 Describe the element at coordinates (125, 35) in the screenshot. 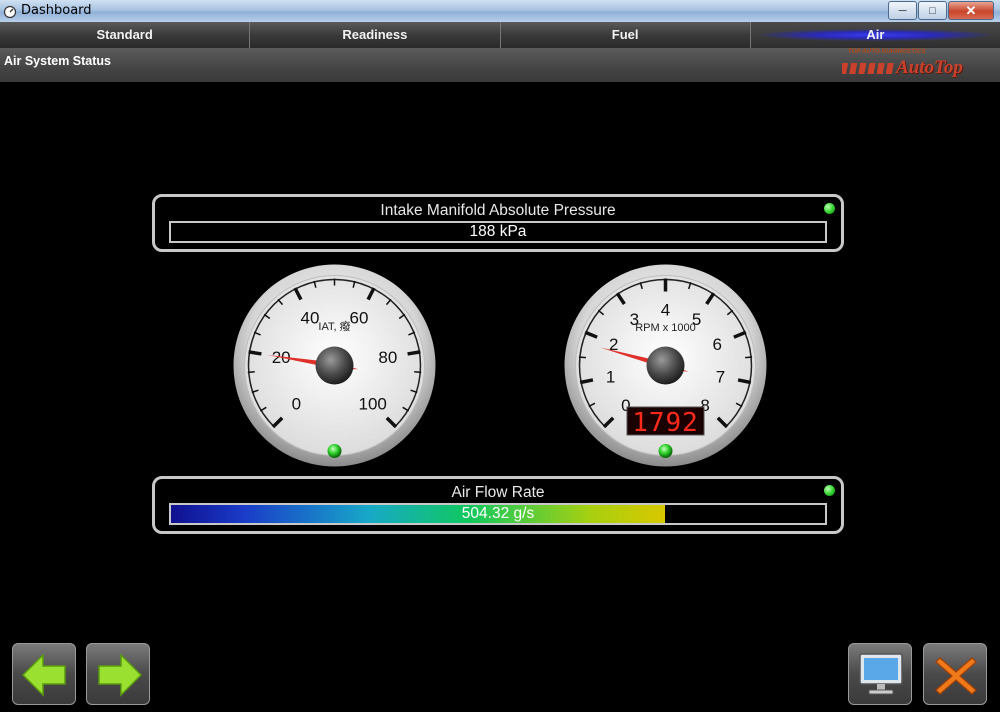

I see `tab-standard: Standard` at that location.